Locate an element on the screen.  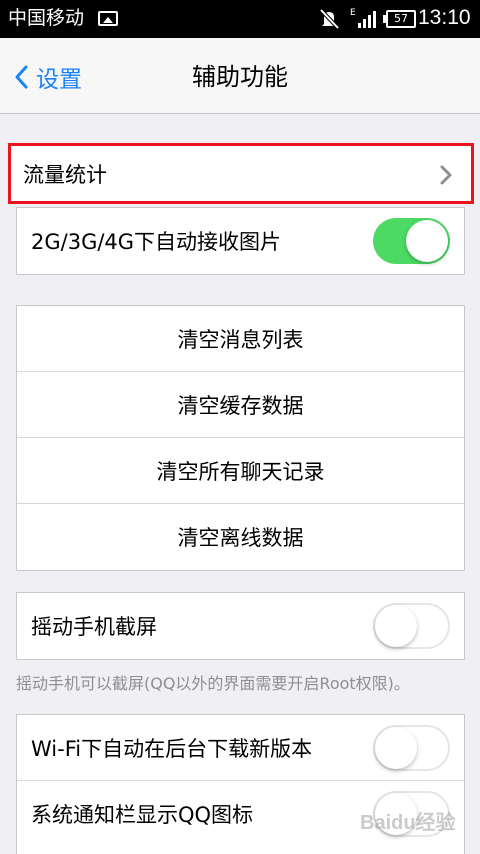
clear-cache-button: 清空缓存数据 is located at coordinates (240, 405).